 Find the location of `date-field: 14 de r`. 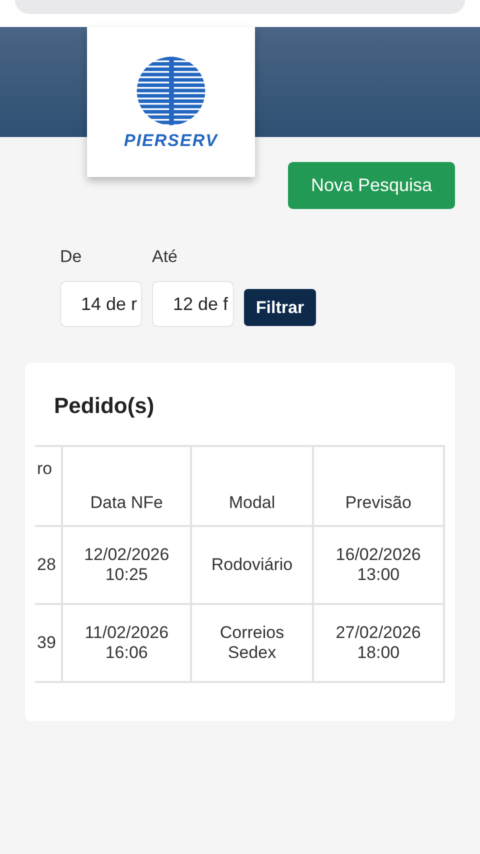

date-field: 14 de r is located at coordinates (101, 304).